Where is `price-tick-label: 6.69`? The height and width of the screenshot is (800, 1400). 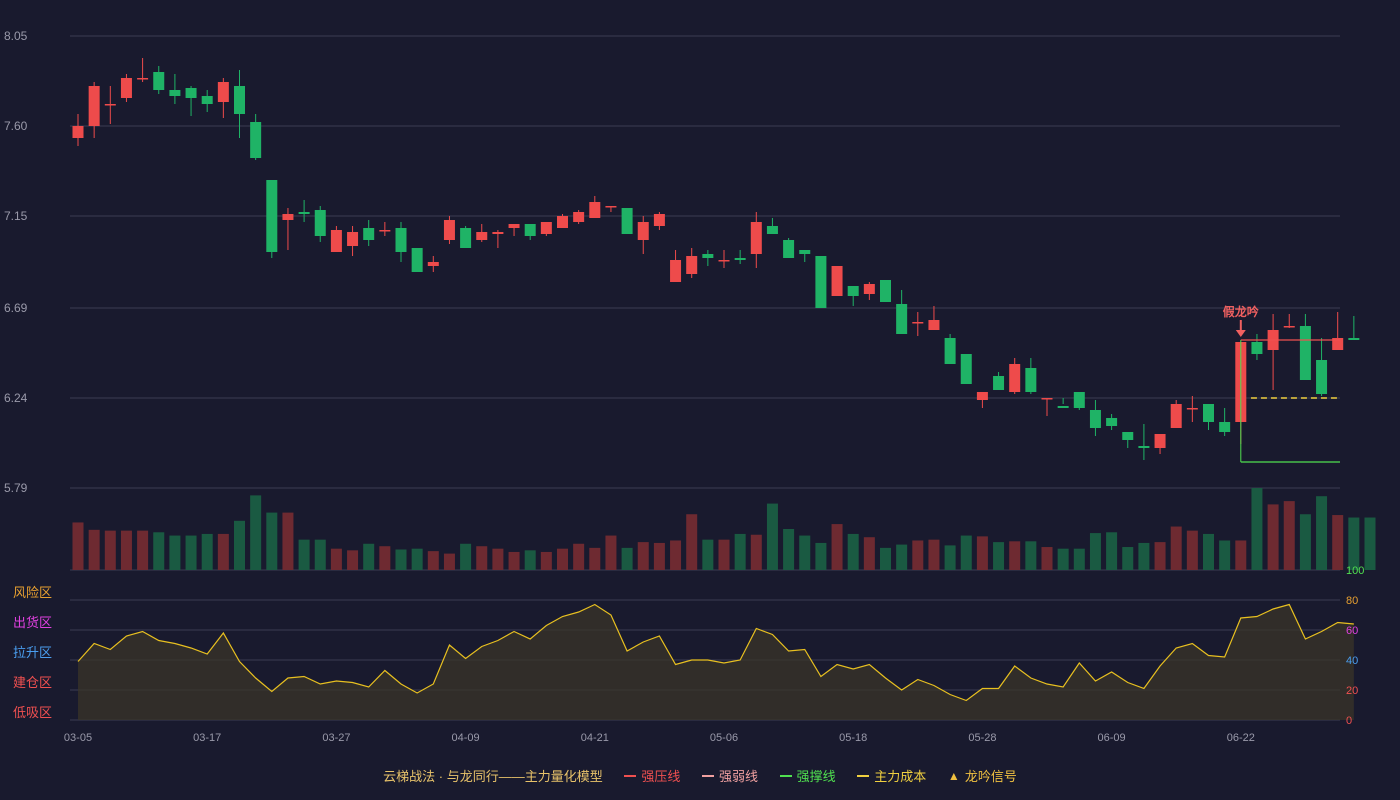
price-tick-label: 6.69 is located at coordinates (16, 308).